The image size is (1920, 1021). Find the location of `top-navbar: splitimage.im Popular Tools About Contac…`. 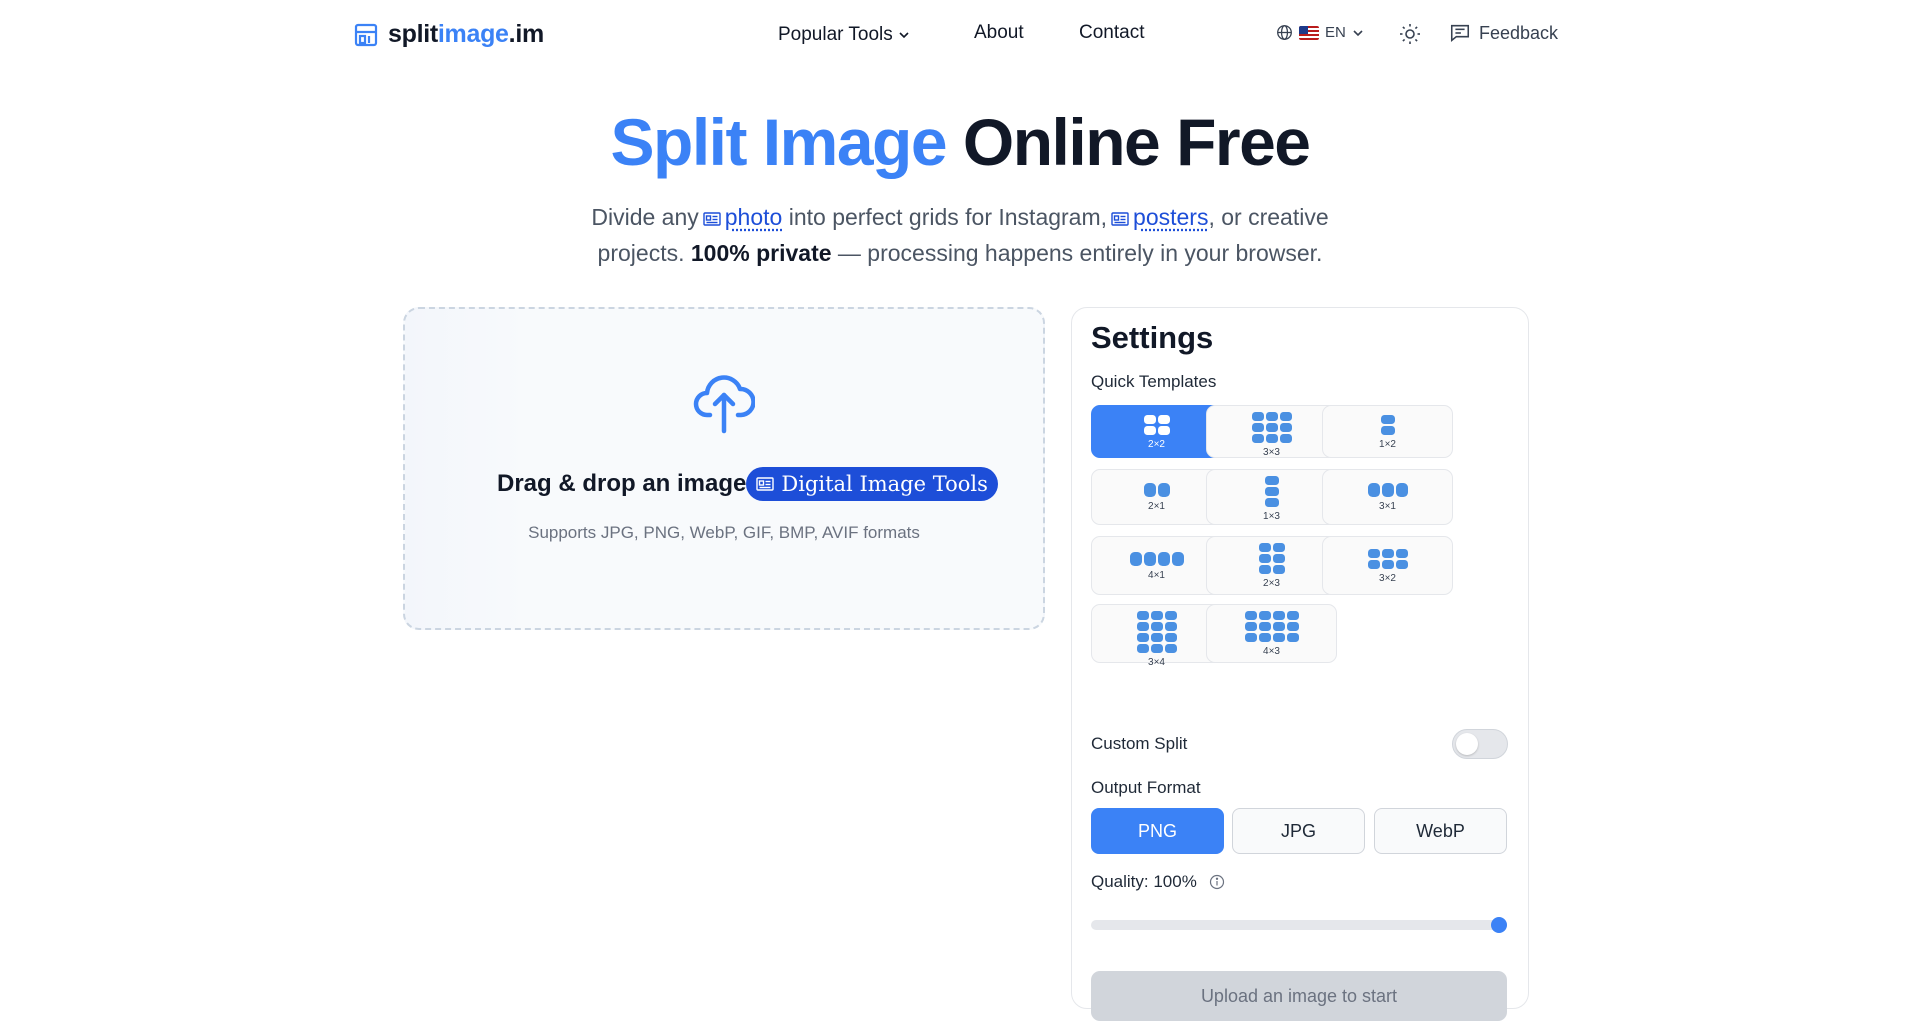

top-navbar: splitimage.im Popular Tools About Contac… is located at coordinates (960, 35).